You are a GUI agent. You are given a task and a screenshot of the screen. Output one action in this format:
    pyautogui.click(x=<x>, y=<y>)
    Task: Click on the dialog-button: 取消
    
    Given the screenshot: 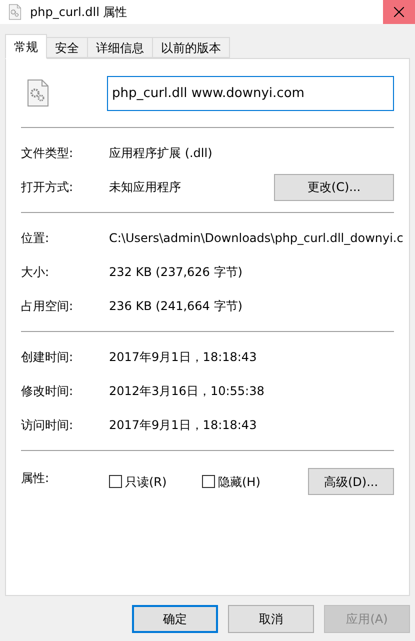 What is the action you would take?
    pyautogui.click(x=271, y=619)
    